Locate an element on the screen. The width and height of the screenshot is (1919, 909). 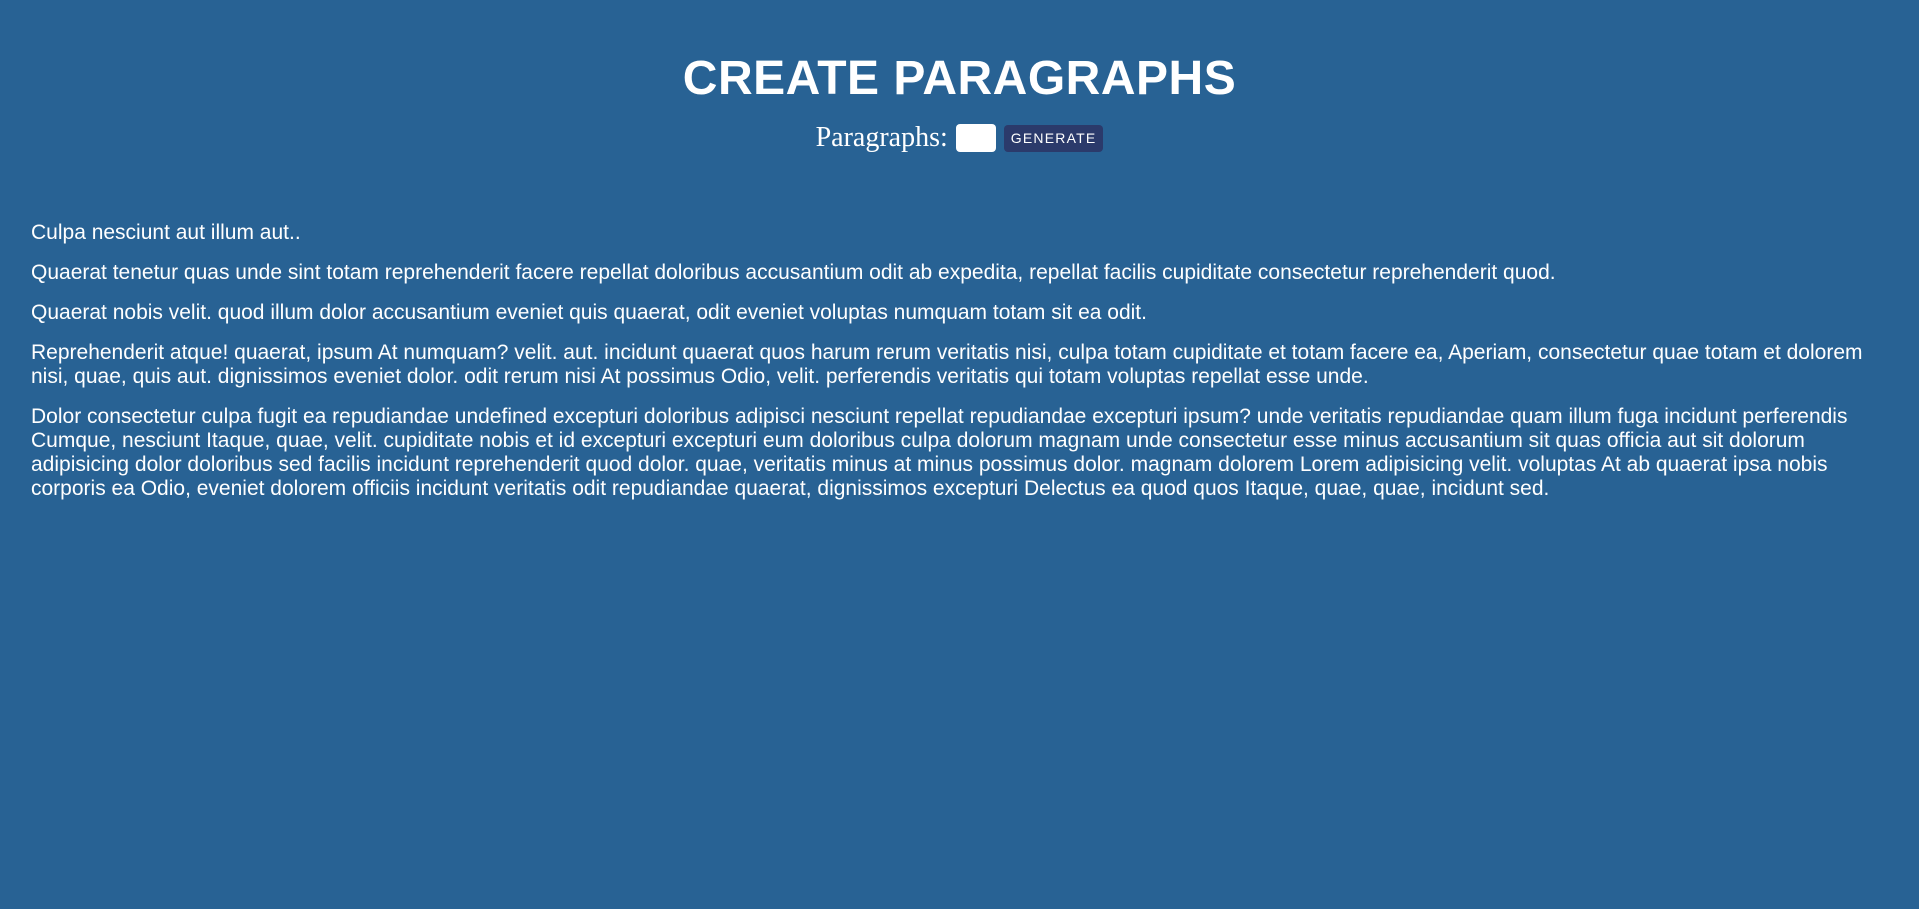
page-title: CREATE PARAGRAPHS is located at coordinates (959, 78).